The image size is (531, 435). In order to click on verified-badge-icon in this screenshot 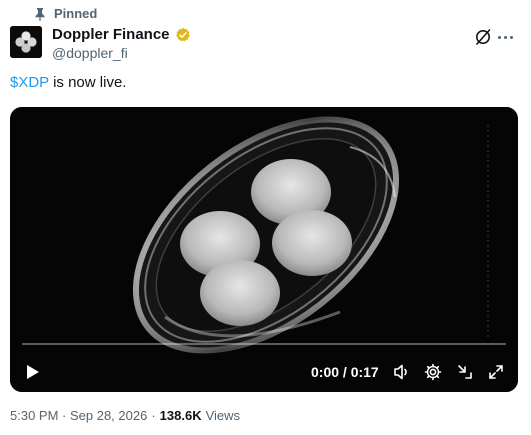, I will do `click(183, 35)`.